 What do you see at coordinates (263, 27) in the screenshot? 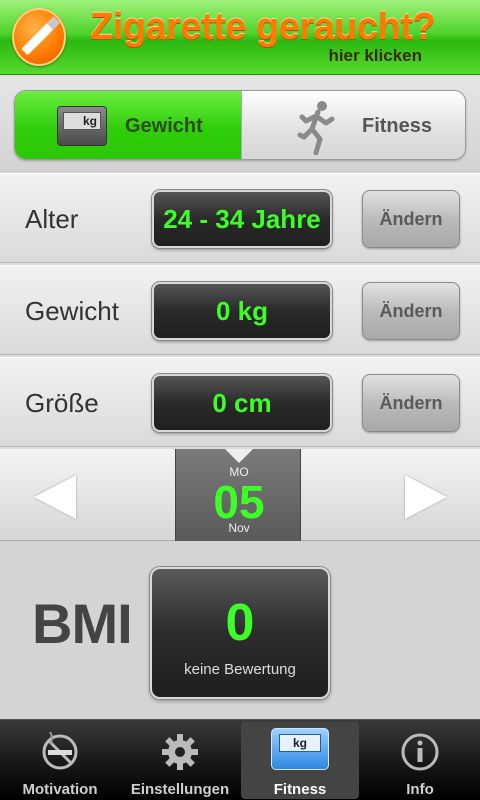
I see `banner-title: Zigarette geraucht?` at bounding box center [263, 27].